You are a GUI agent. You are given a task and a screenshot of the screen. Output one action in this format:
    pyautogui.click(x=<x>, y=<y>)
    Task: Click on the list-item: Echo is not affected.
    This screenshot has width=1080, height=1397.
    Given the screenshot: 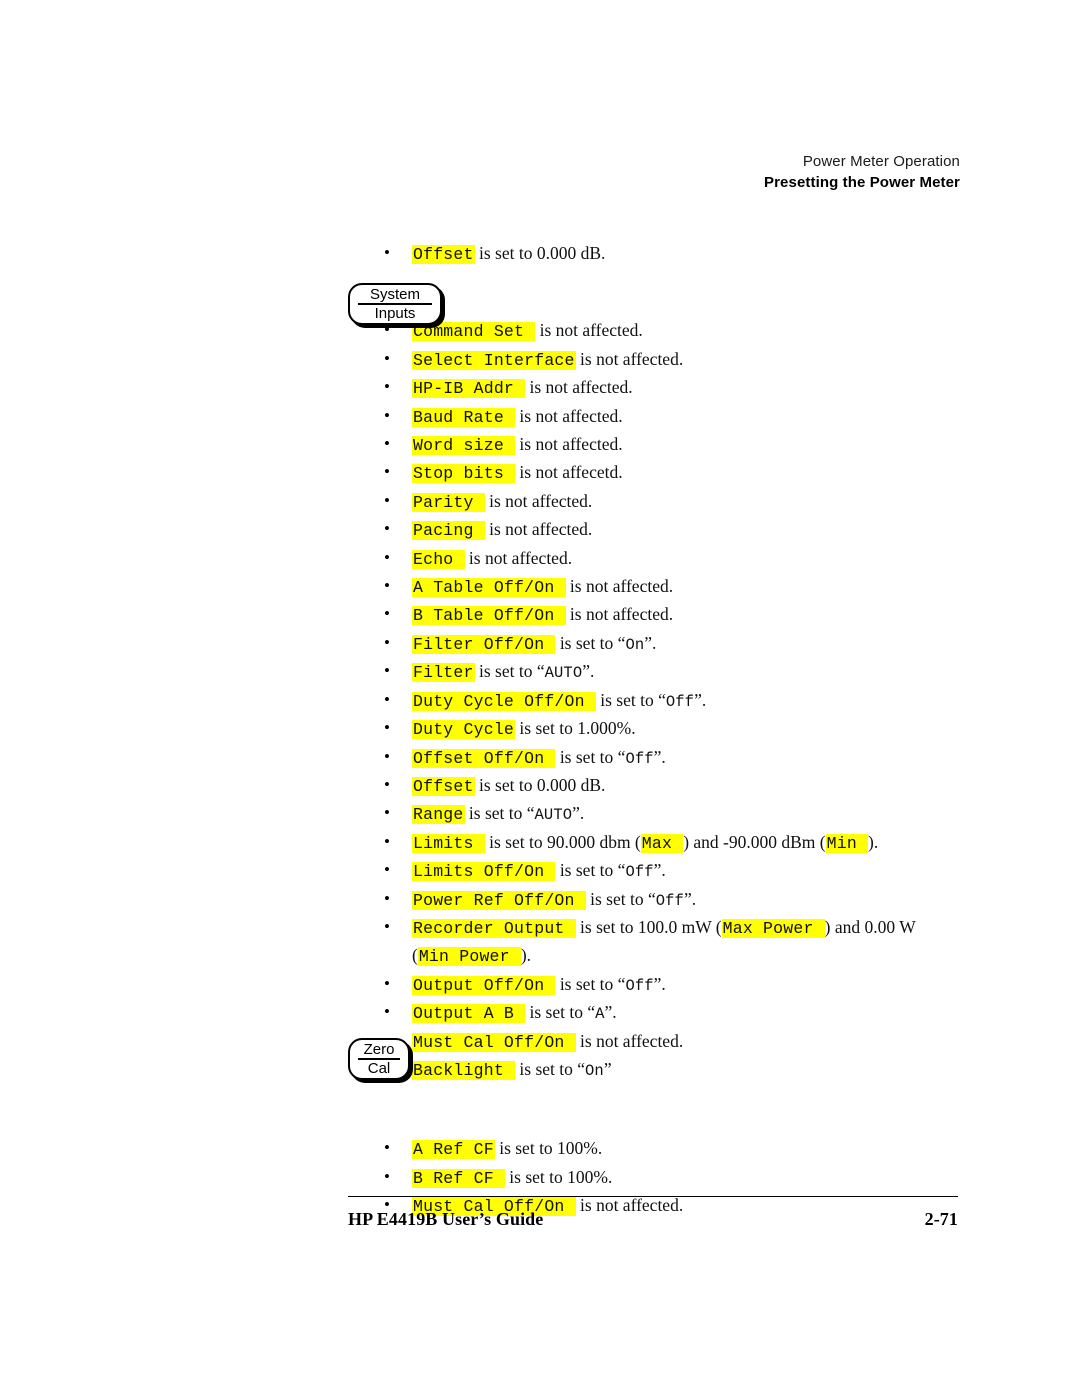 What is the action you would take?
    pyautogui.click(x=668, y=559)
    